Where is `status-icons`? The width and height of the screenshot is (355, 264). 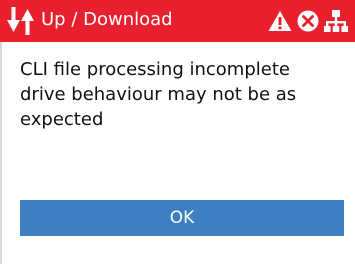
status-icons is located at coordinates (308, 21).